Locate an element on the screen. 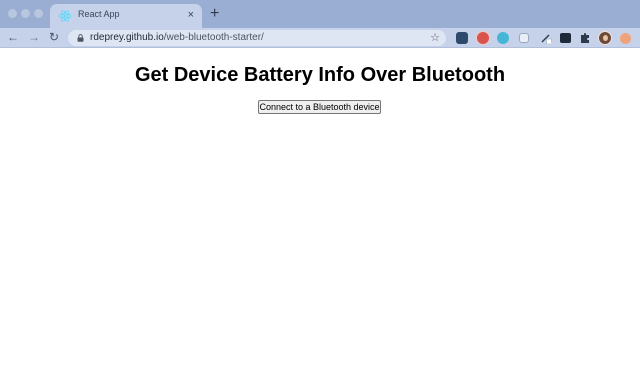  url-host: rdeprey.github.io is located at coordinates (127, 37).